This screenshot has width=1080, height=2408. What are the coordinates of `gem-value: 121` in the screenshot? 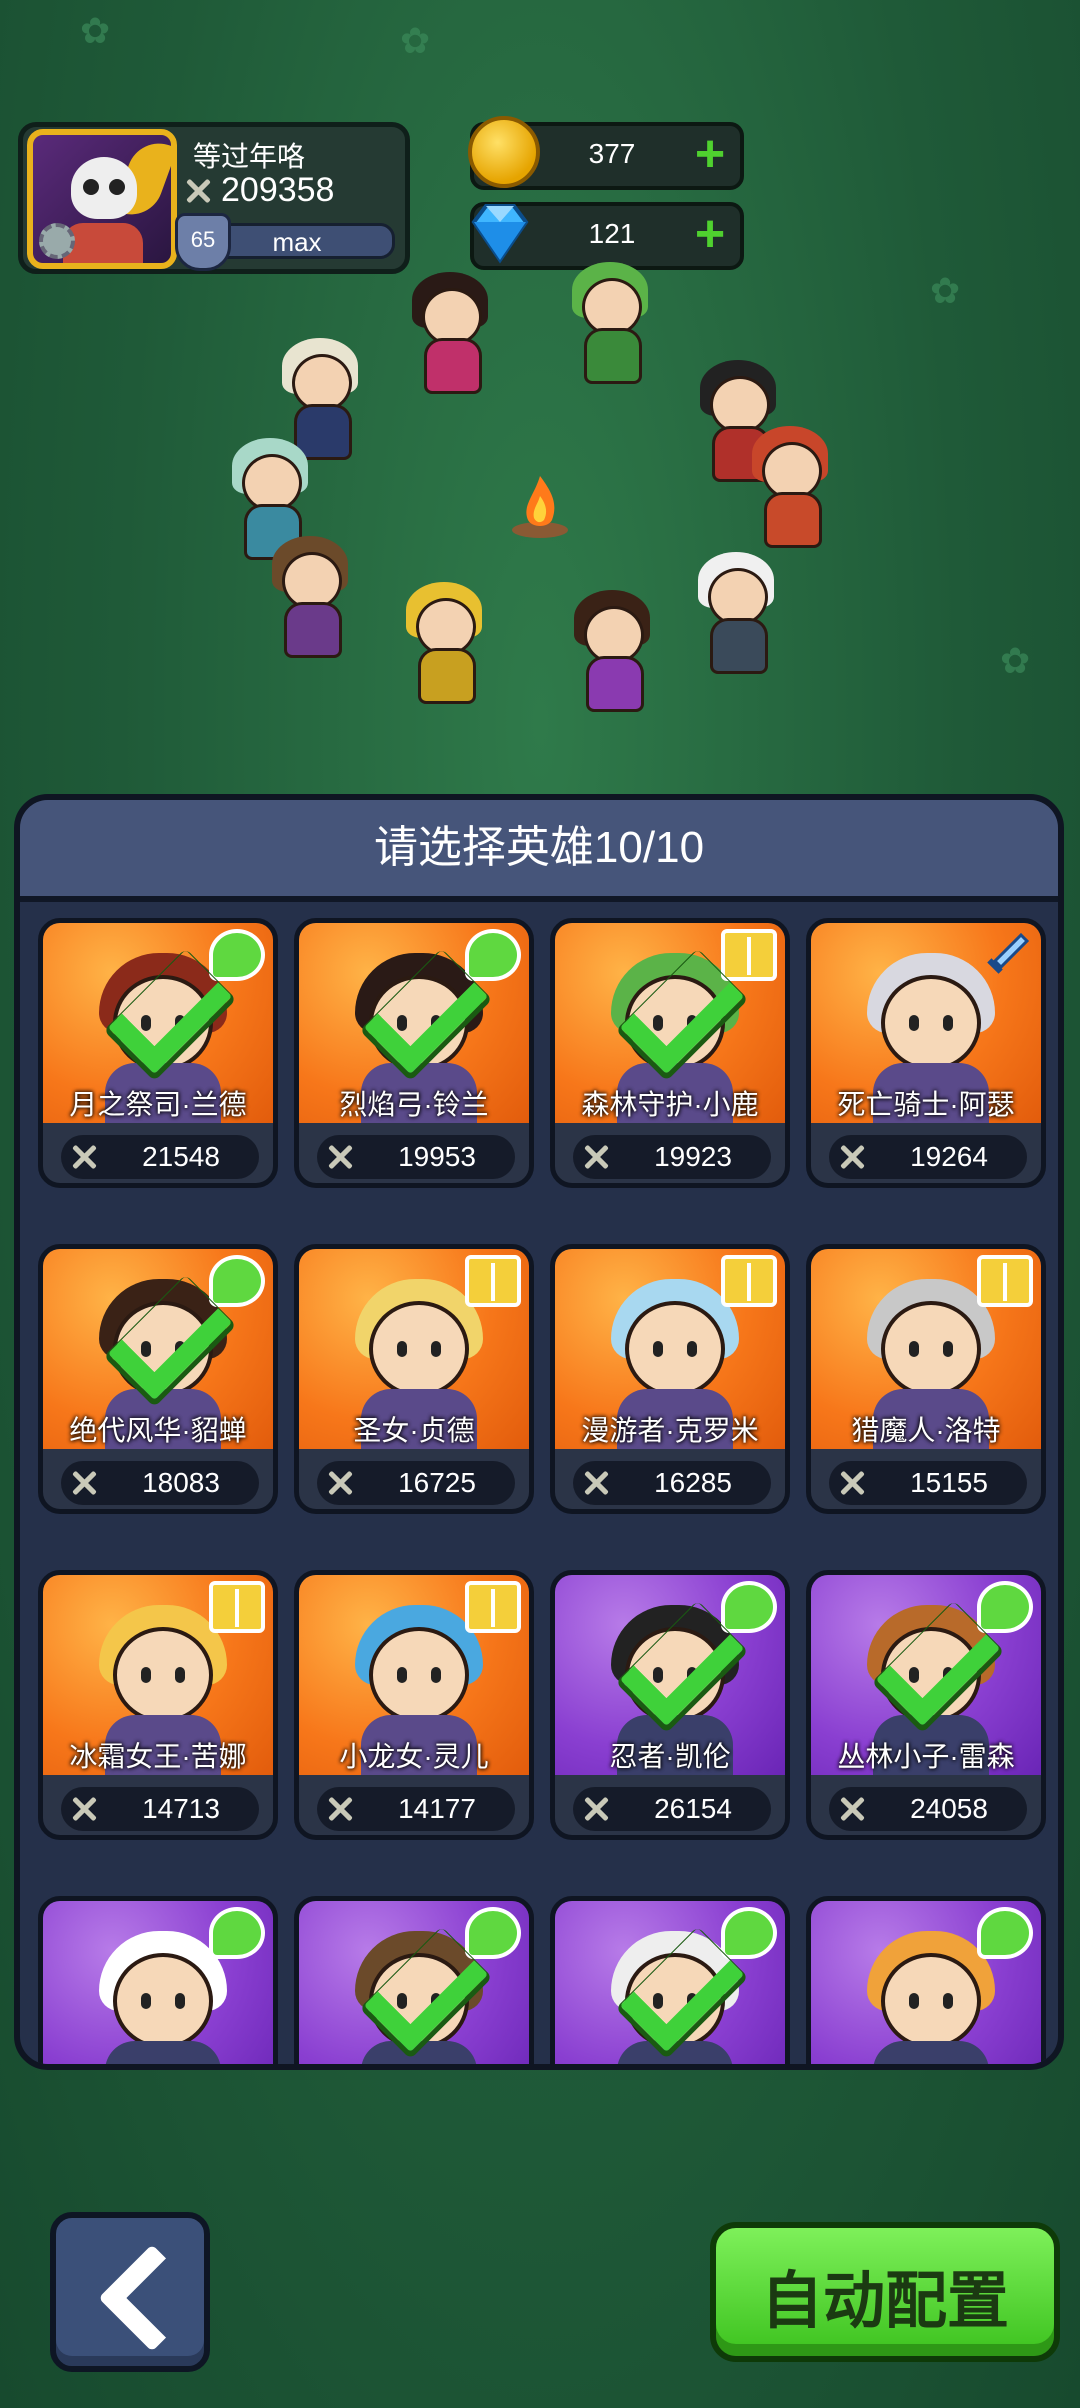 It's located at (612, 233).